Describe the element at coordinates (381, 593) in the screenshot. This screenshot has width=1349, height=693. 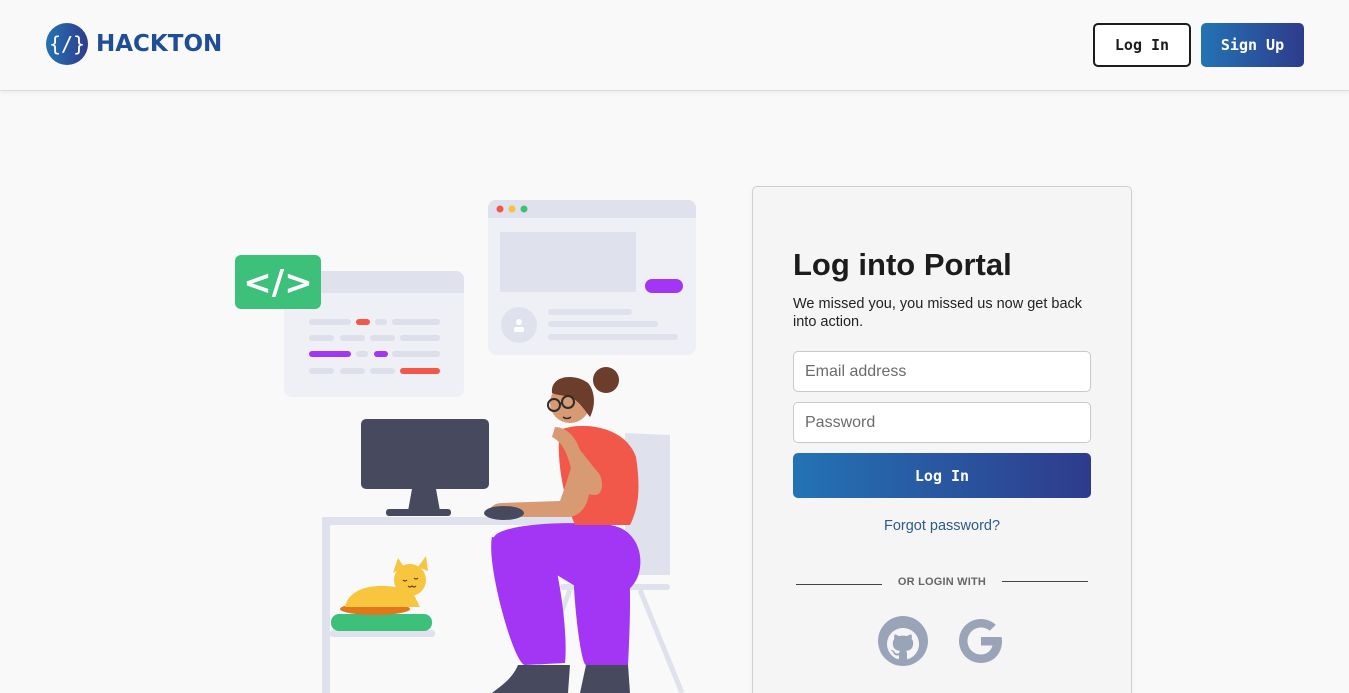
I see `cat` at that location.